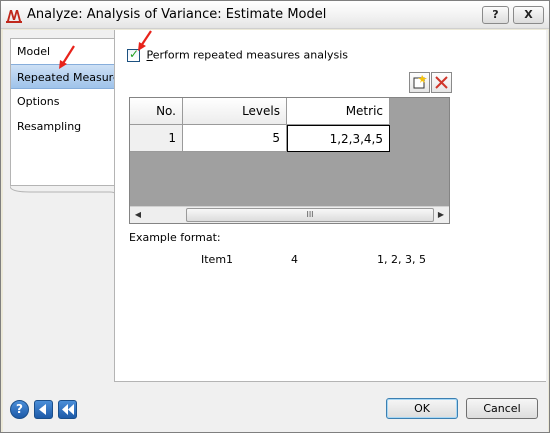 The image size is (550, 433). I want to click on grid-horizontal-scrollbar: ◀ III ▶, so click(289, 214).